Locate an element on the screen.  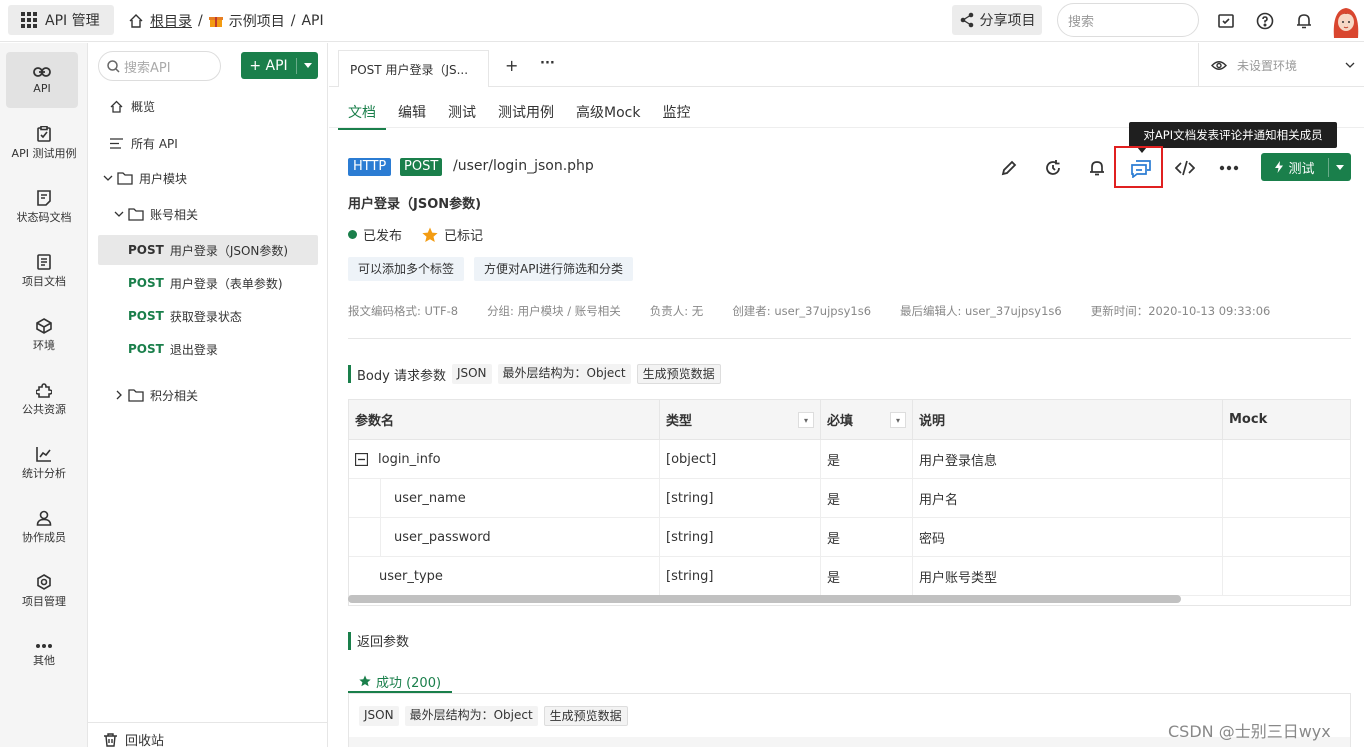
trash-button: 回收站 is located at coordinates (134, 738).